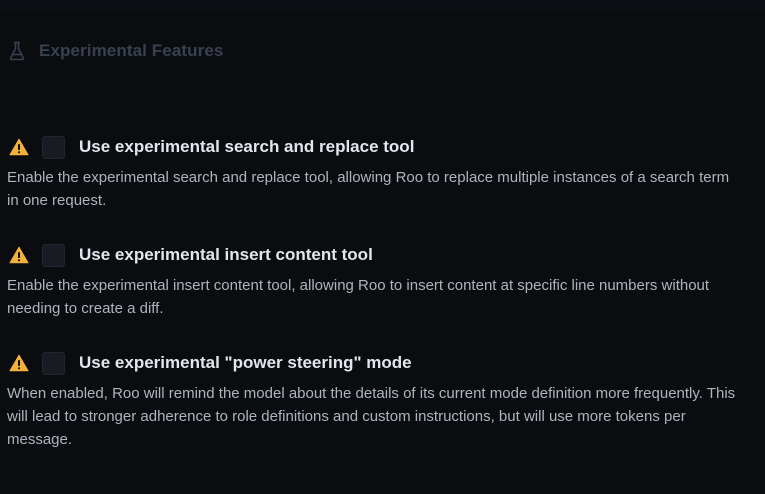  I want to click on top-bar, so click(382, 5).